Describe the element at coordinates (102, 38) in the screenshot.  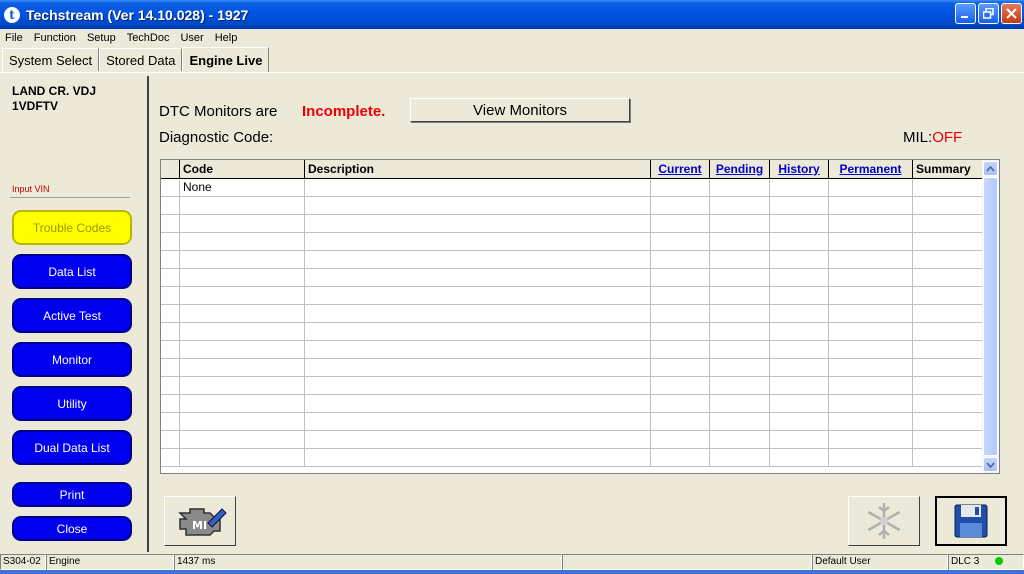
I see `menu-setup: Setup` at that location.